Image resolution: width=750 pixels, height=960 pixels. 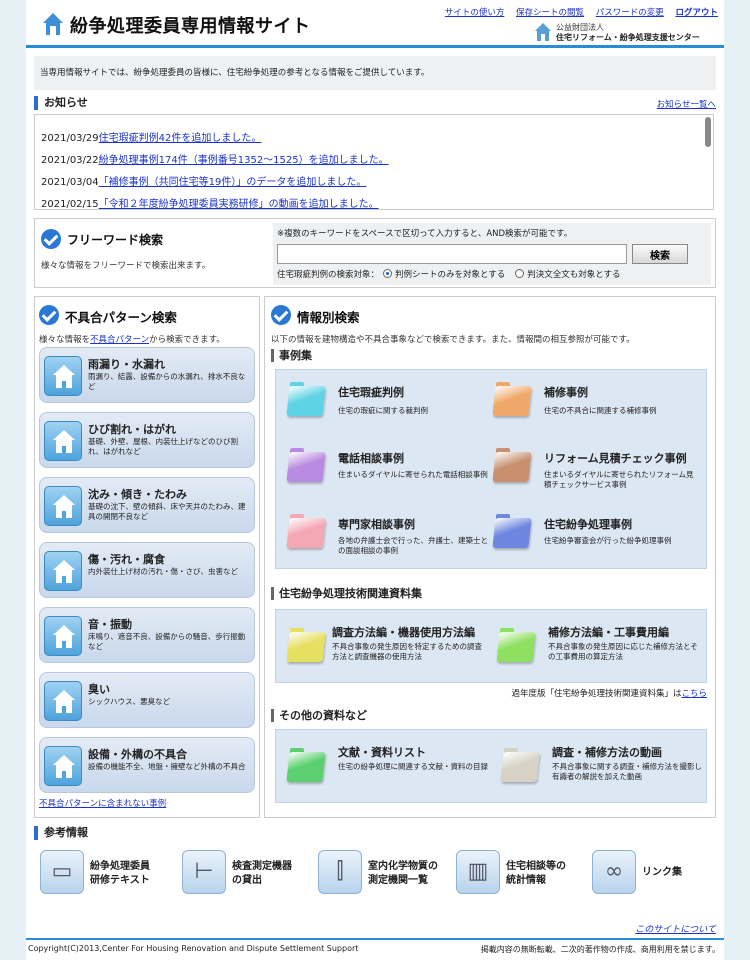 I want to click on case-desc: 各地の弁護士会で行った、弁護士、建築士との面談相談の事例, so click(x=413, y=545).